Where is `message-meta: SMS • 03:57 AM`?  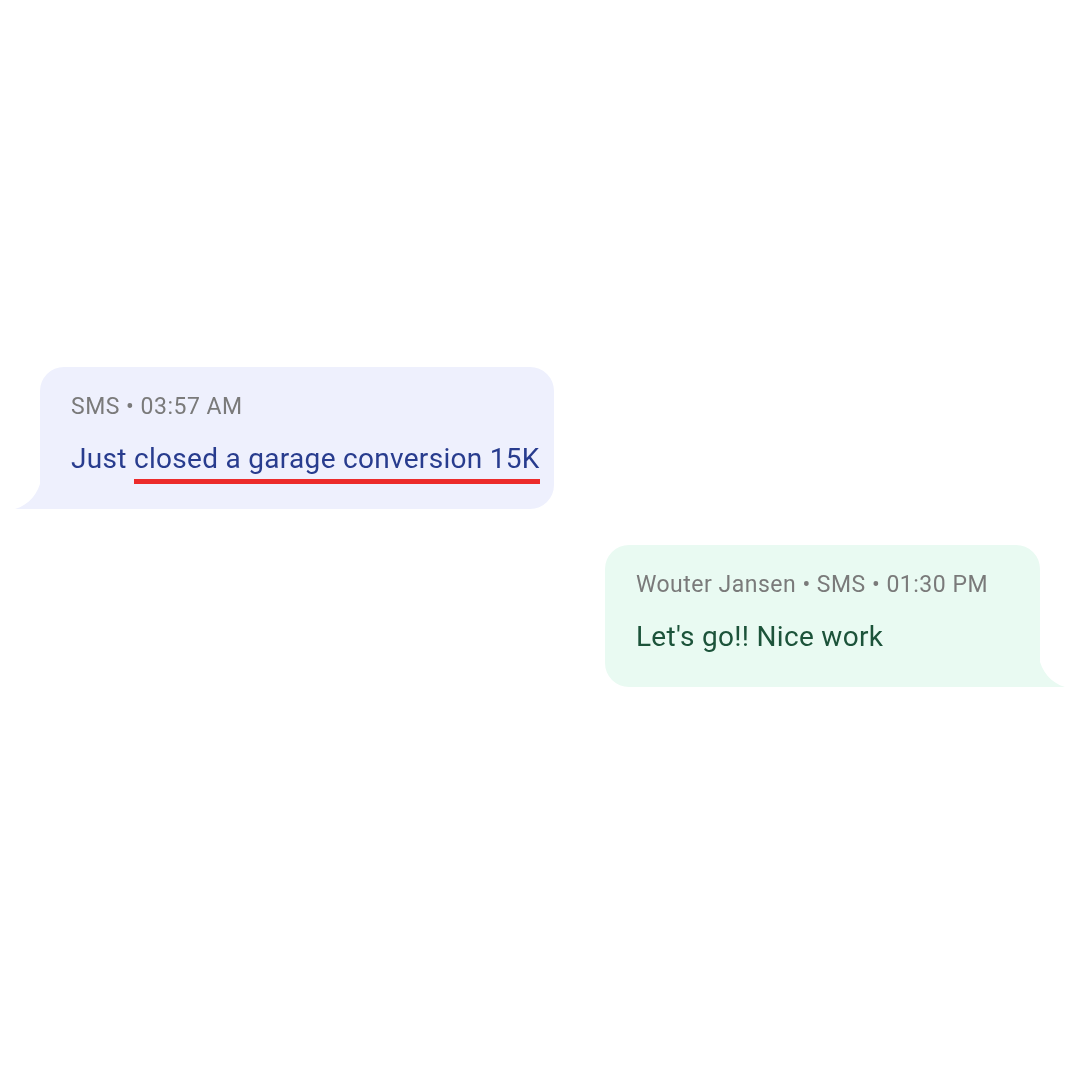 message-meta: SMS • 03:57 AM is located at coordinates (157, 406).